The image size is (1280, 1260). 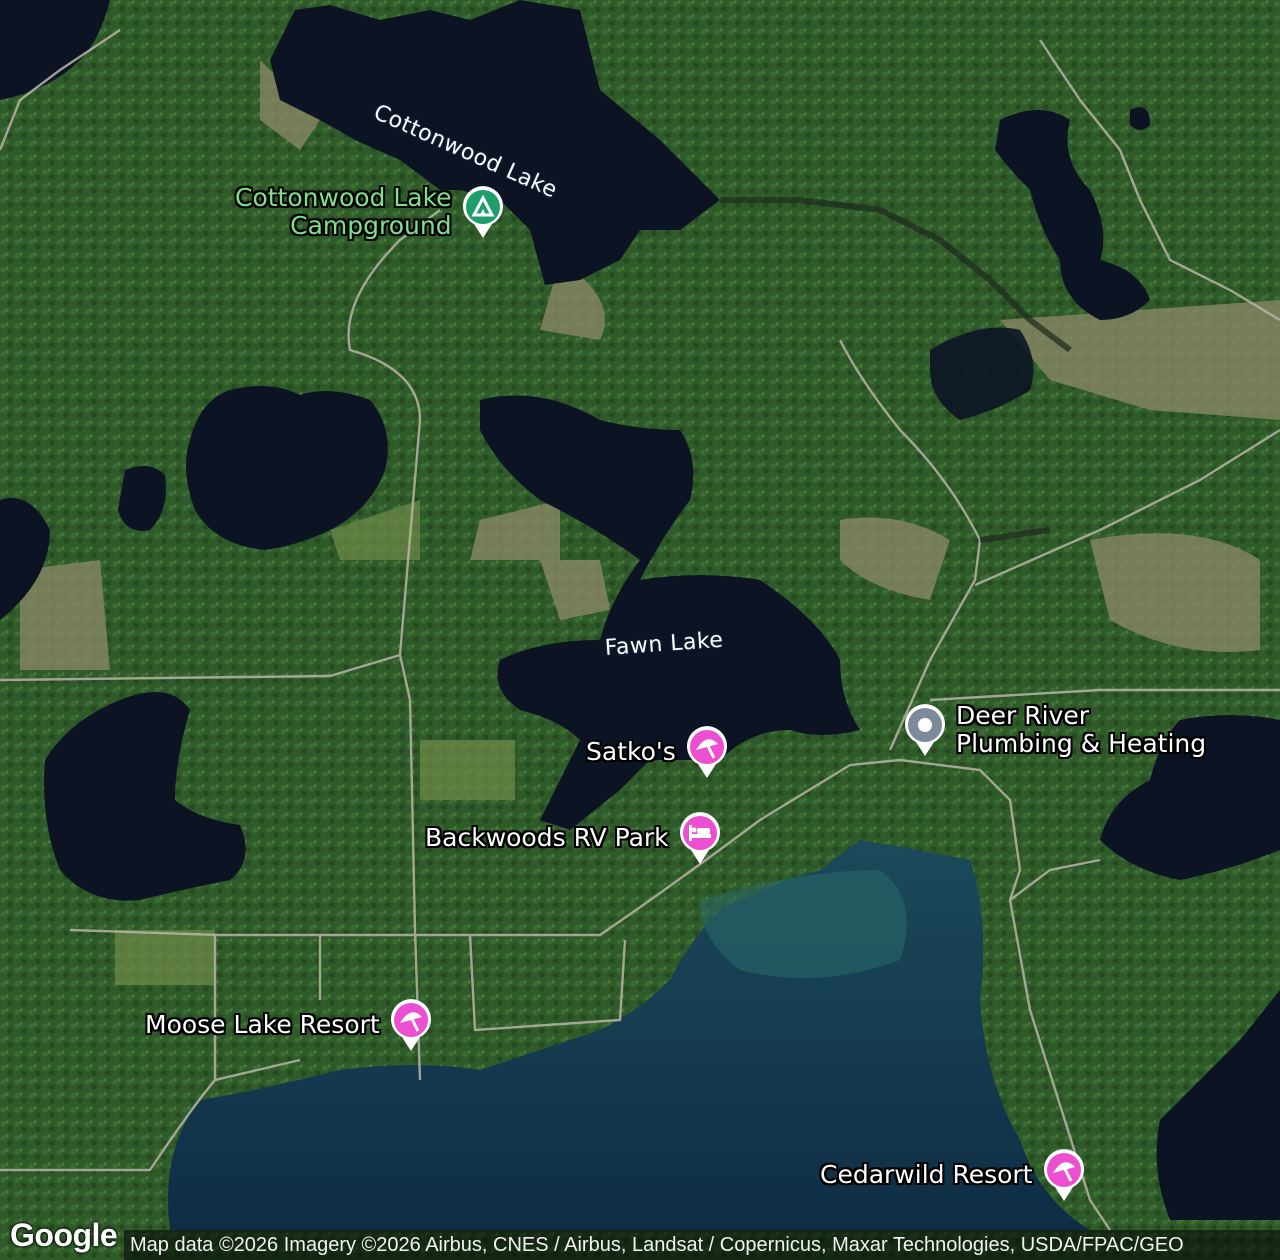 I want to click on poi-cedarwild-resort: Cedarwild Resort, so click(x=954, y=1175).